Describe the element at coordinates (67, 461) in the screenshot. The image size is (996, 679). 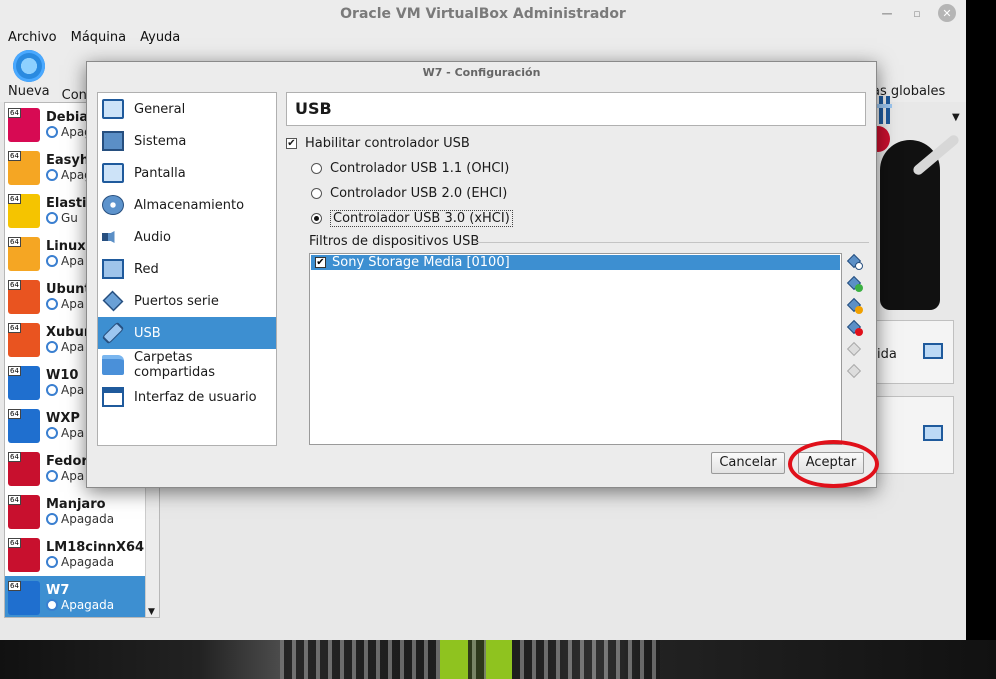
I see `vm-name: Fedor` at that location.